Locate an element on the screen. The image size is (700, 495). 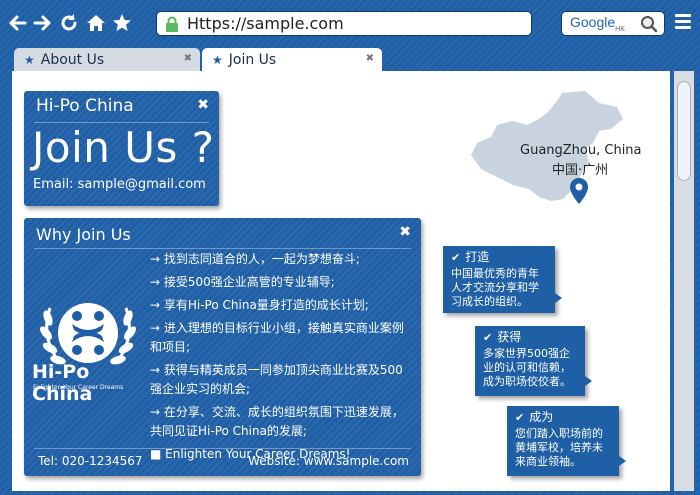
browser-toolbar: Https://sample.com GoogleHK is located at coordinates (350, 23).